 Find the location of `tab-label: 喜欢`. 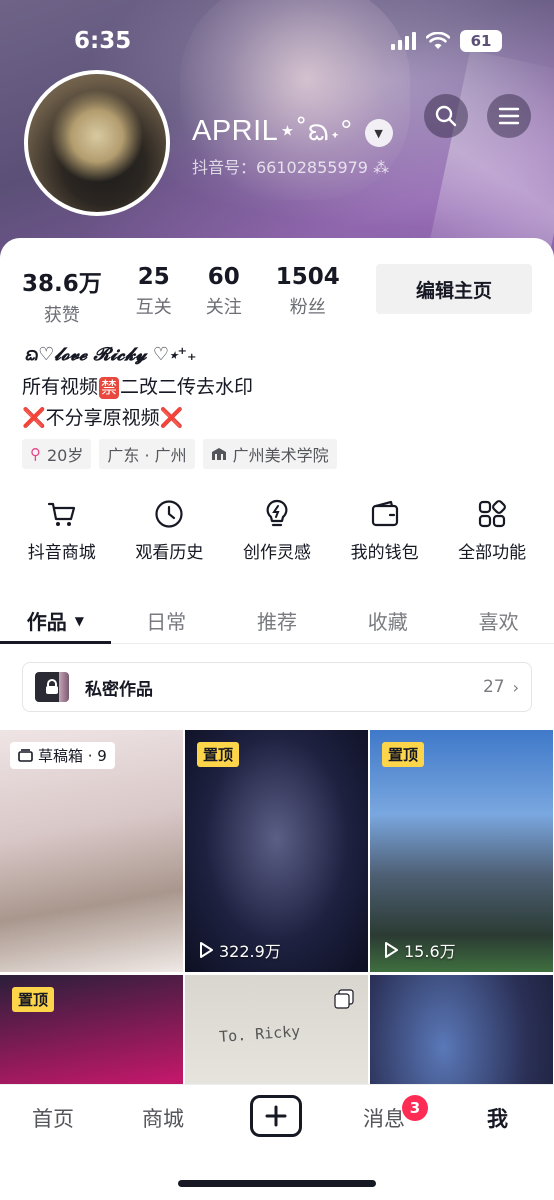

tab-label: 喜欢 is located at coordinates (498, 622).